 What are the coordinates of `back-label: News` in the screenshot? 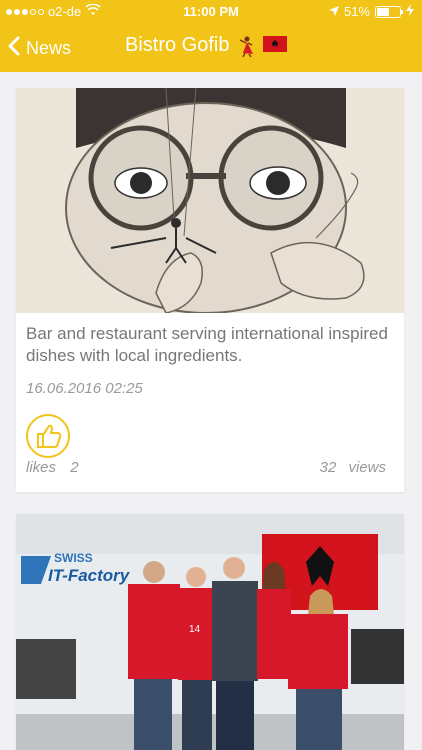 It's located at (49, 48).